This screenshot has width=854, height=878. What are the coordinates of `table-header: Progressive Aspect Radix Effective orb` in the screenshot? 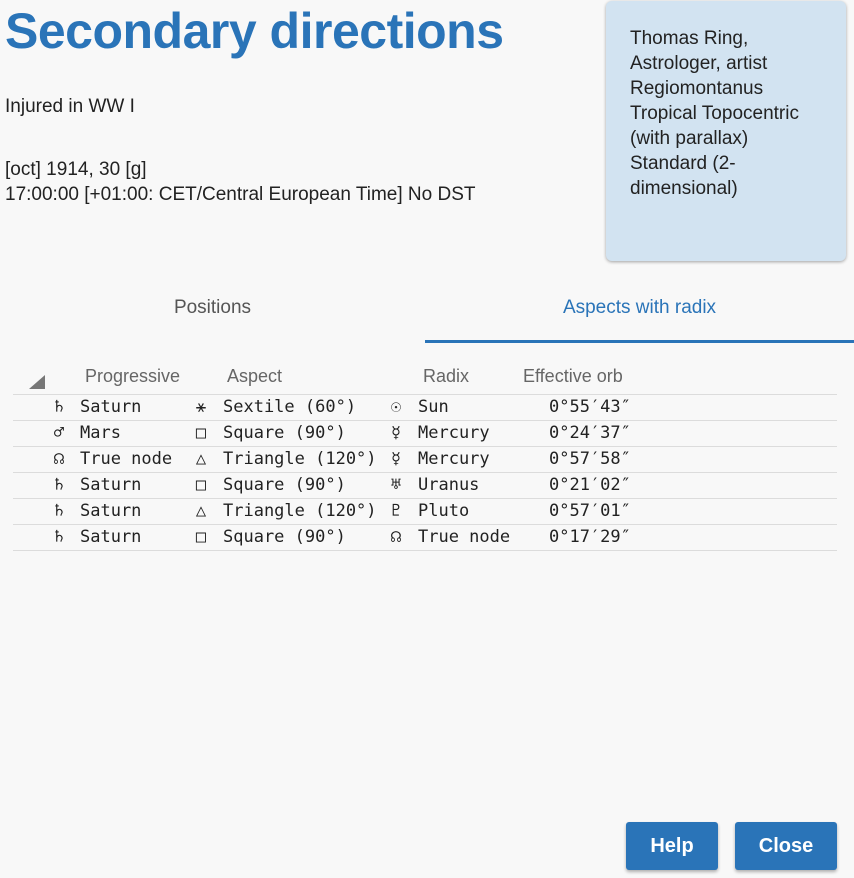 It's located at (425, 379).